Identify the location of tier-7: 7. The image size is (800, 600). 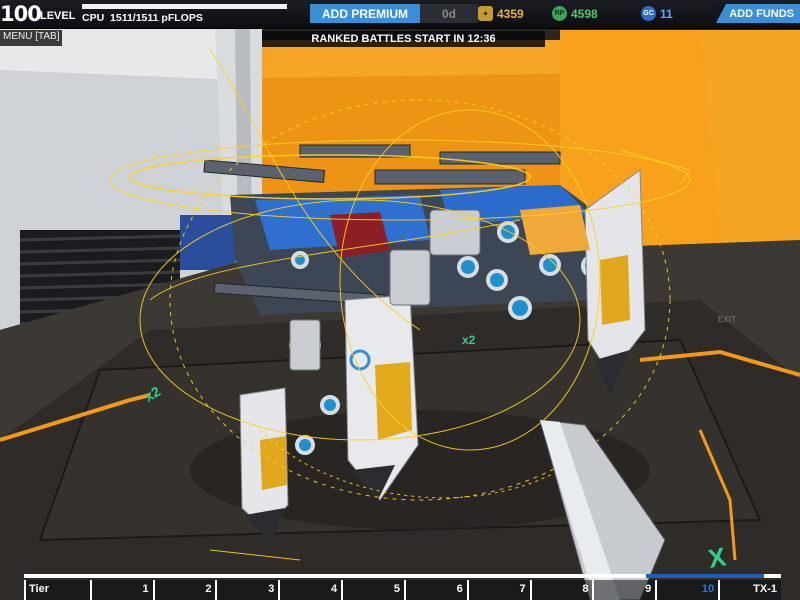
(498, 590).